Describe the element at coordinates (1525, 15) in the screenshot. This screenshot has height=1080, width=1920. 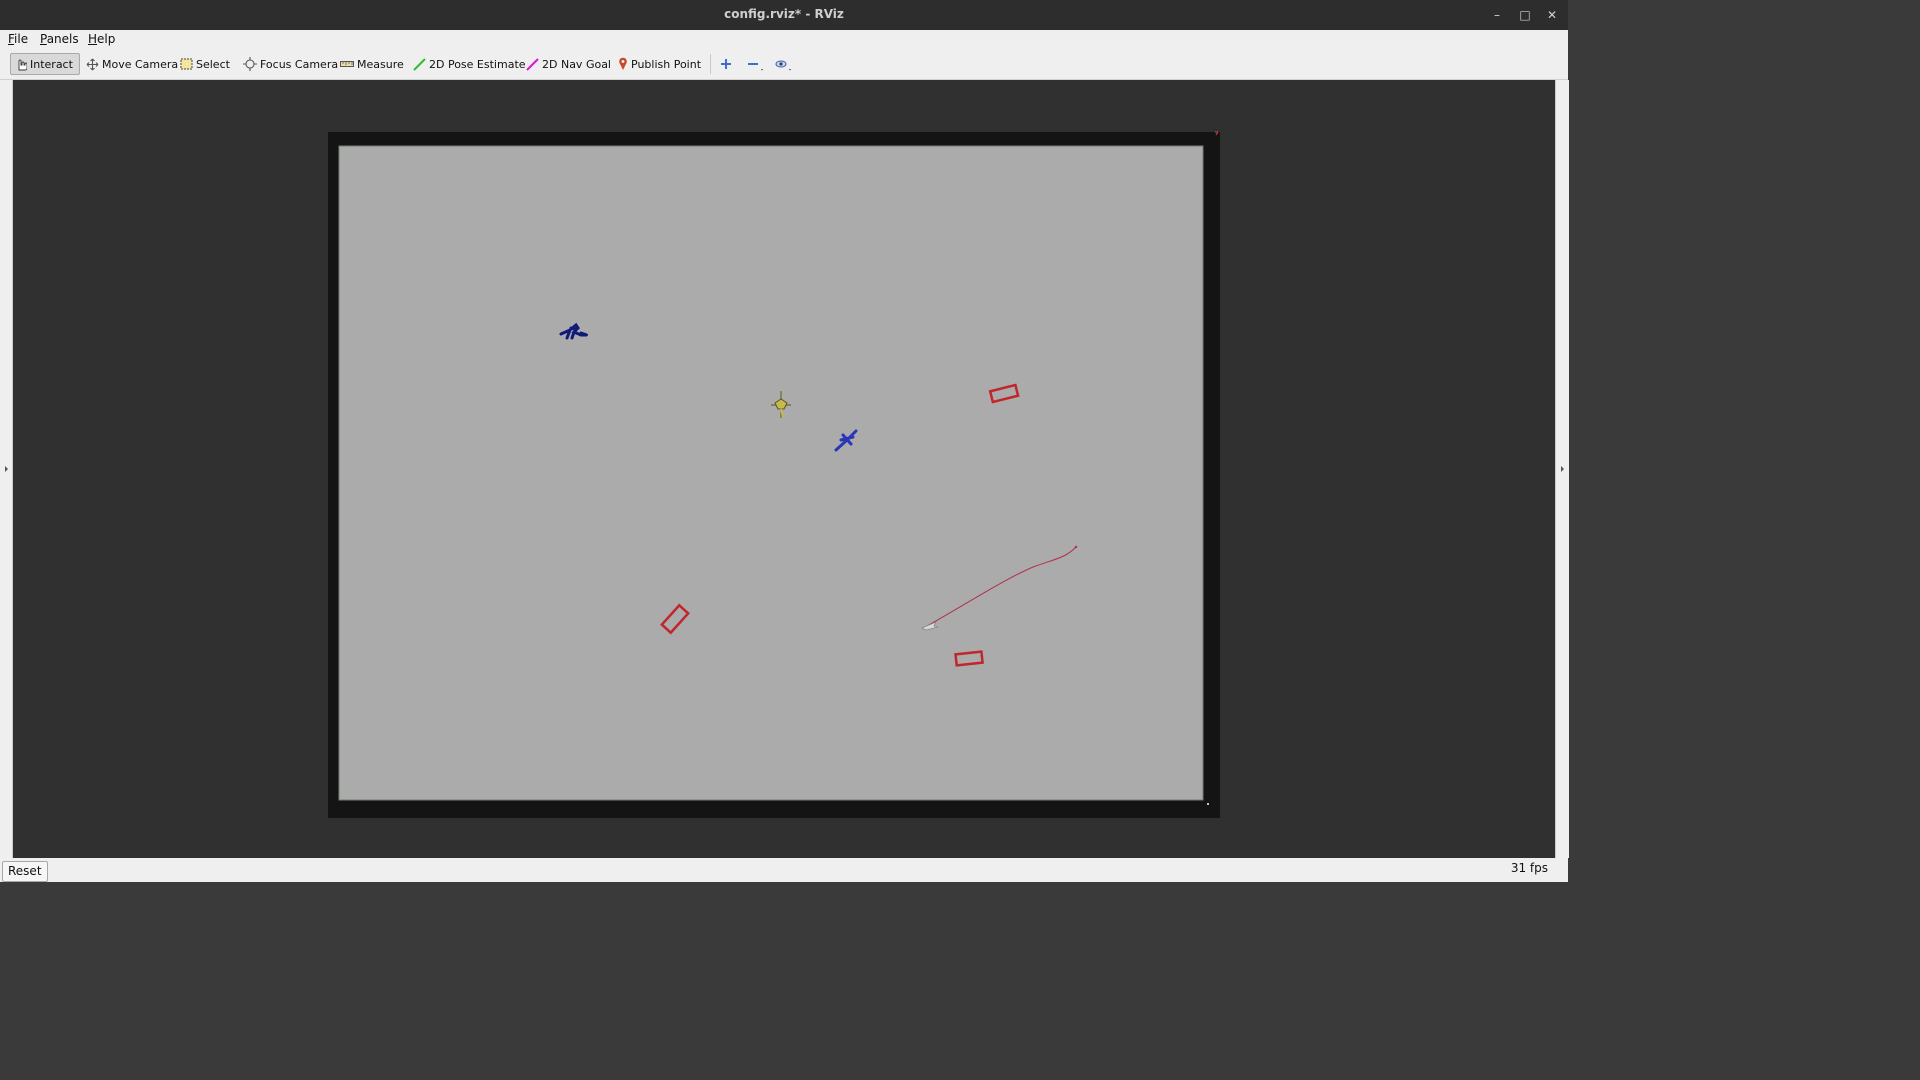
I see `maximize-icon: □` at that location.